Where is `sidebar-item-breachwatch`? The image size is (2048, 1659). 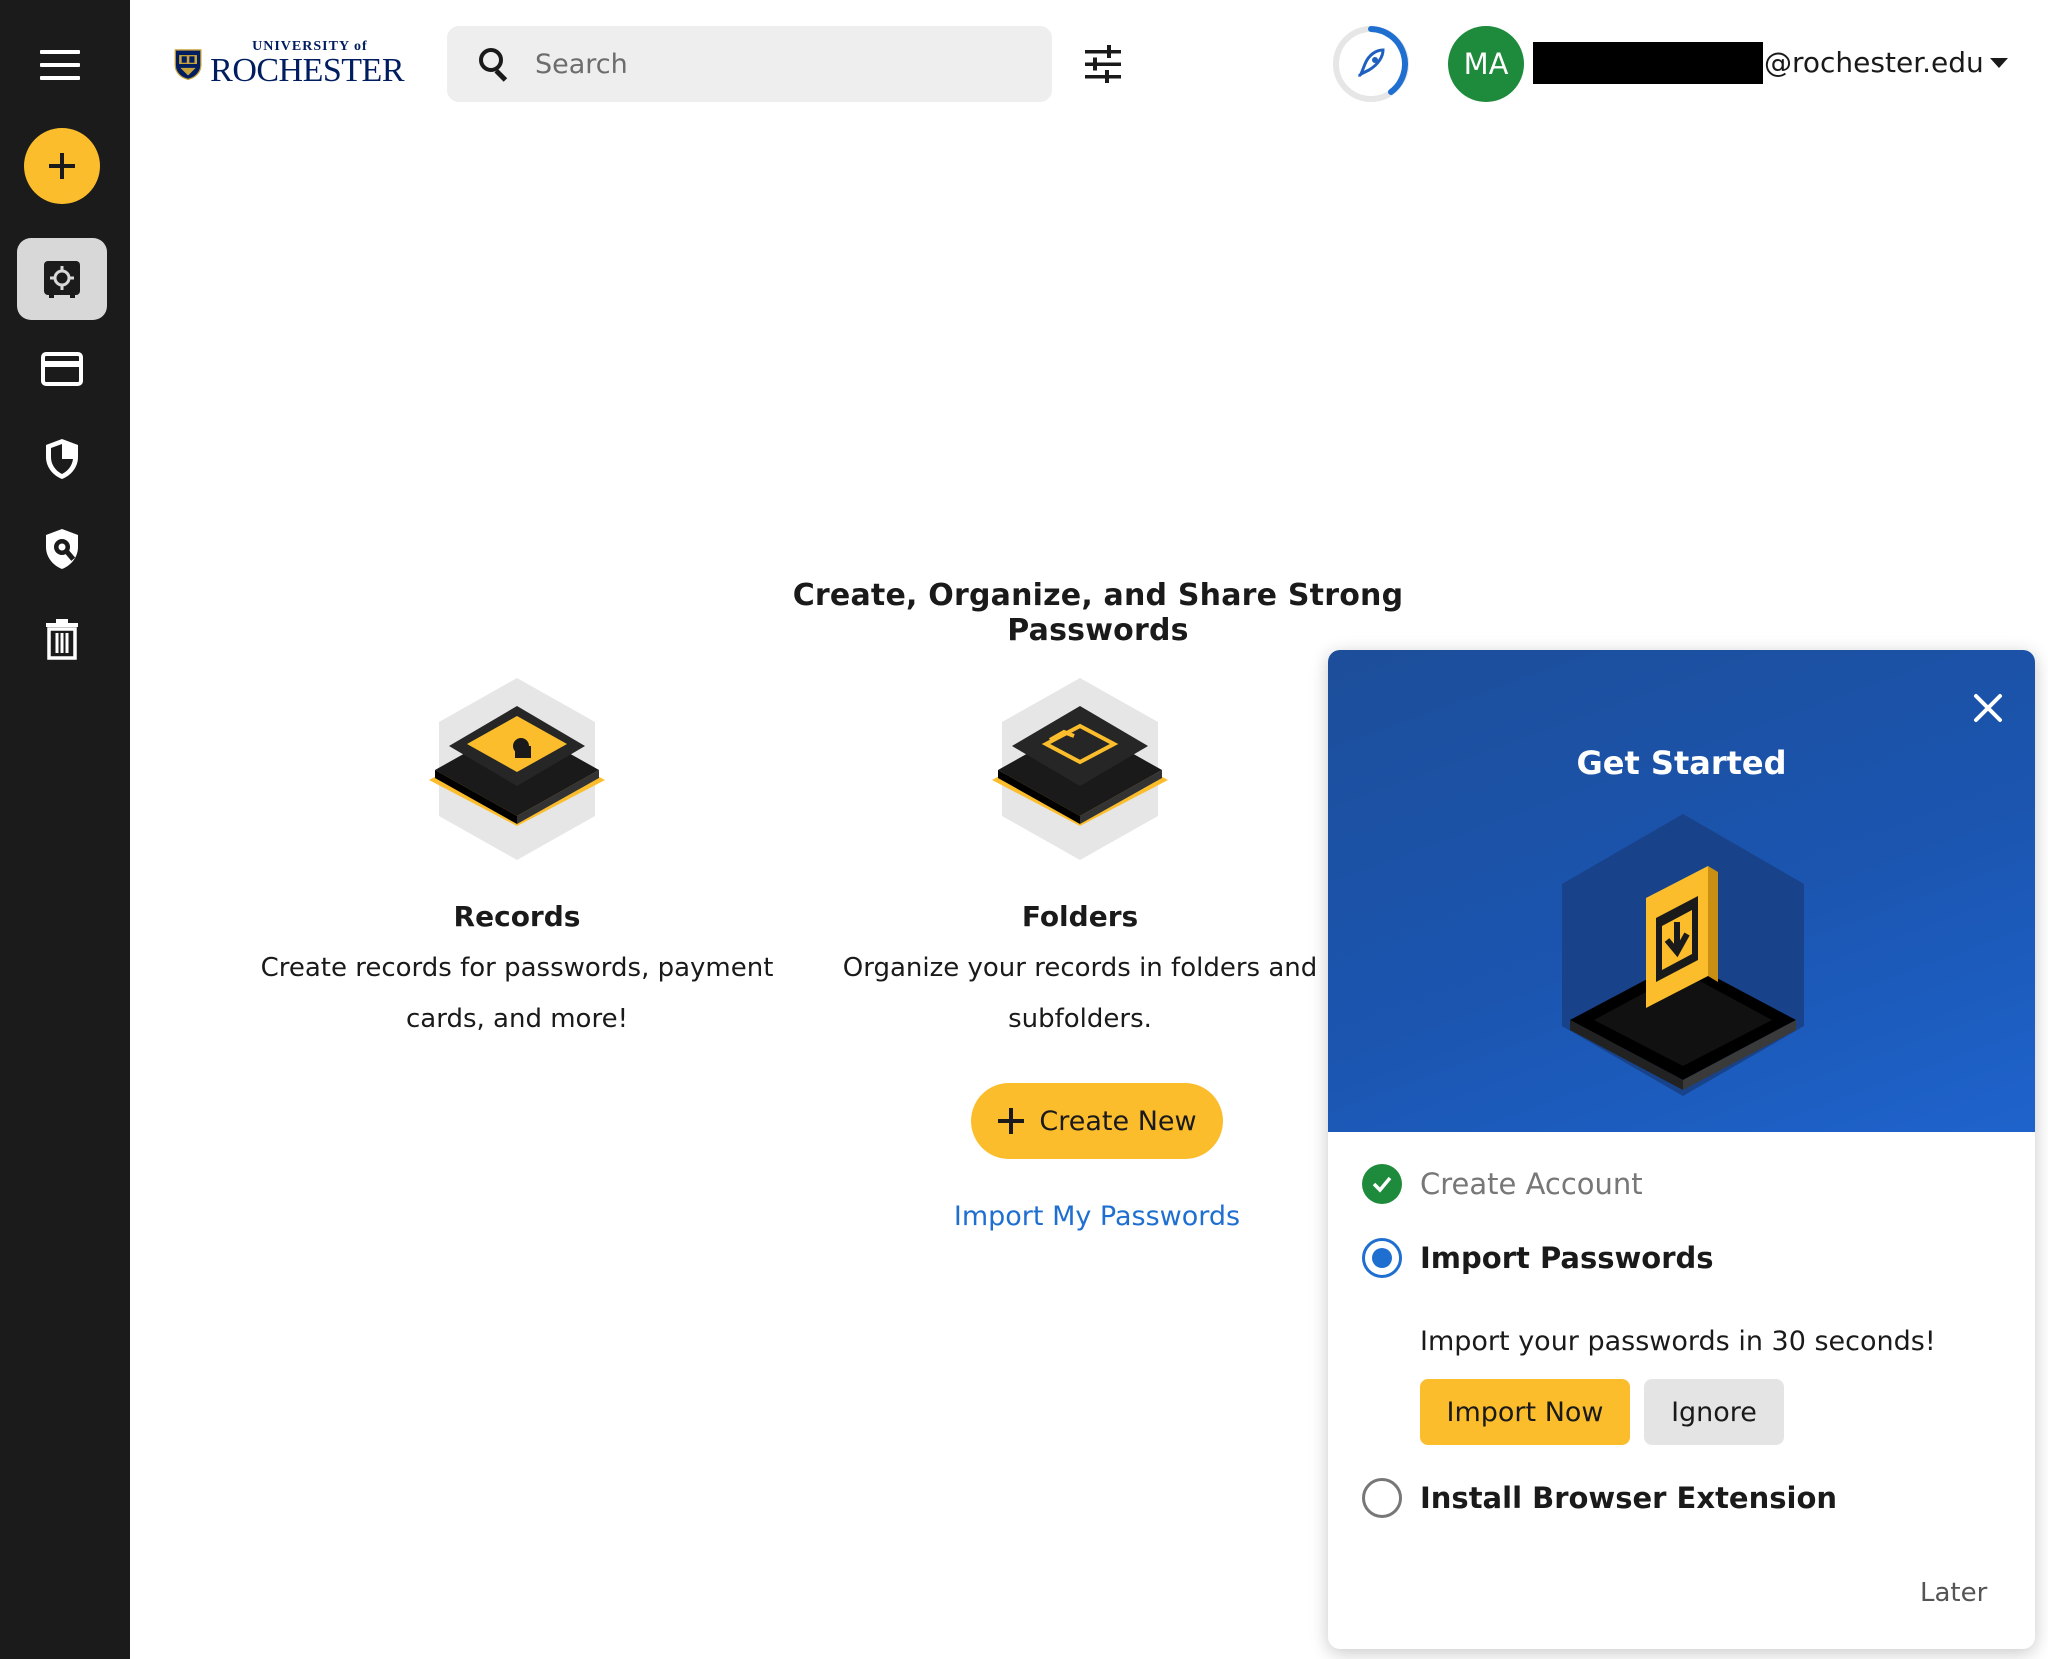 sidebar-item-breachwatch is located at coordinates (62, 549).